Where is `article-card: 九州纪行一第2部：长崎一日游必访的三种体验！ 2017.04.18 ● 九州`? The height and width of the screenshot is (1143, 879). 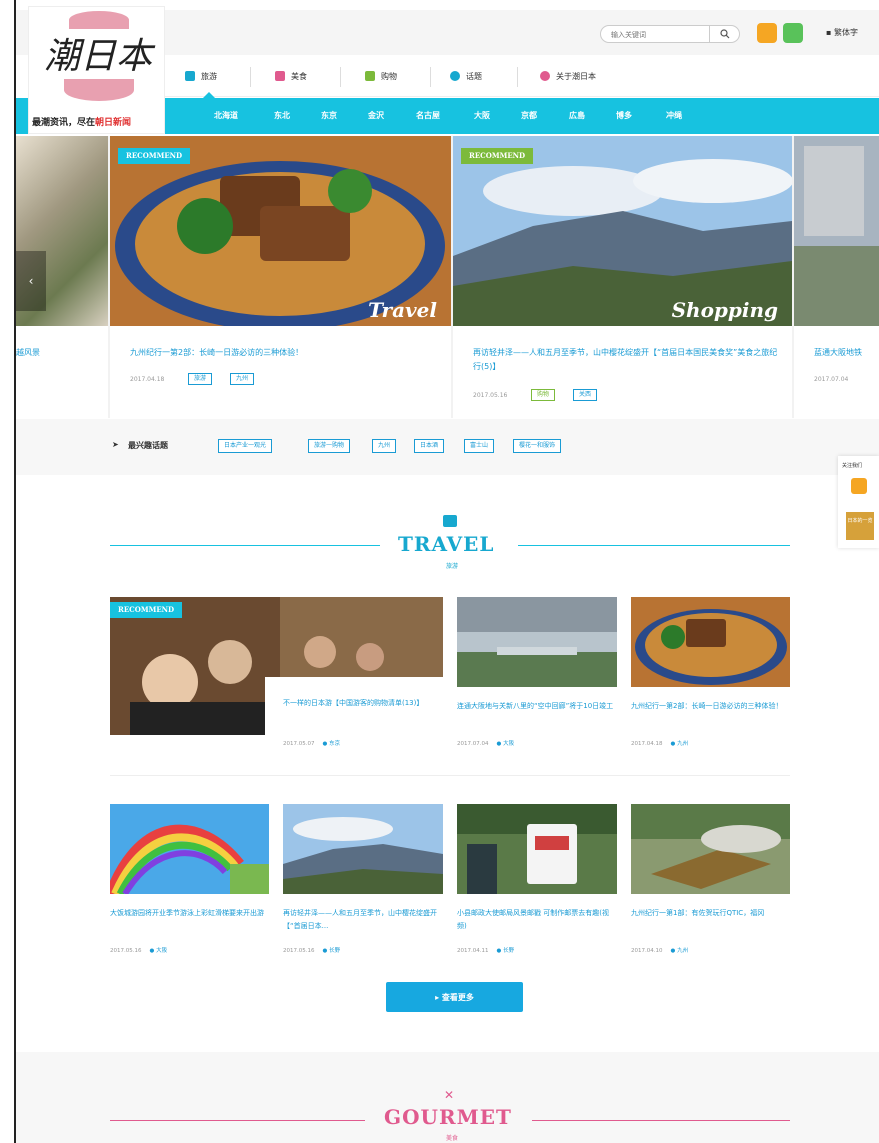 article-card: 九州纪行一第2部：长崎一日游必访的三种体验！ 2017.04.18 ● 九州 is located at coordinates (710, 677).